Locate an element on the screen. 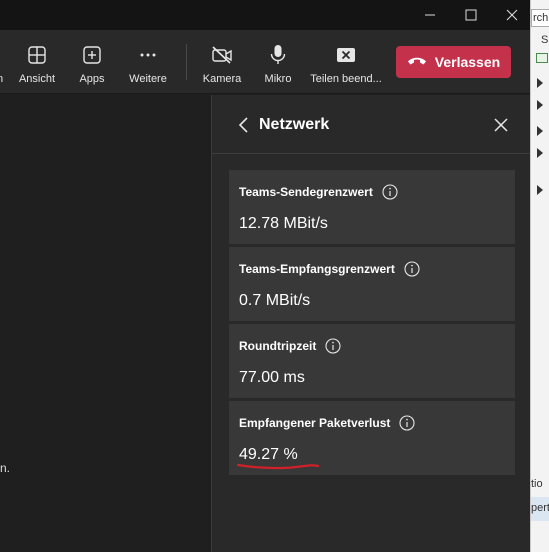 The image size is (549, 552). panel-header: Netzwerk is located at coordinates (371, 124).